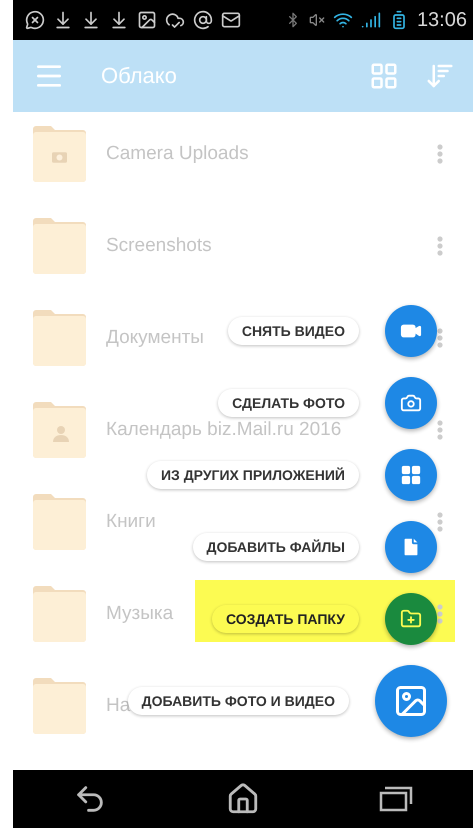 This screenshot has height=828, width=473. I want to click on folder-name: На, so click(118, 706).